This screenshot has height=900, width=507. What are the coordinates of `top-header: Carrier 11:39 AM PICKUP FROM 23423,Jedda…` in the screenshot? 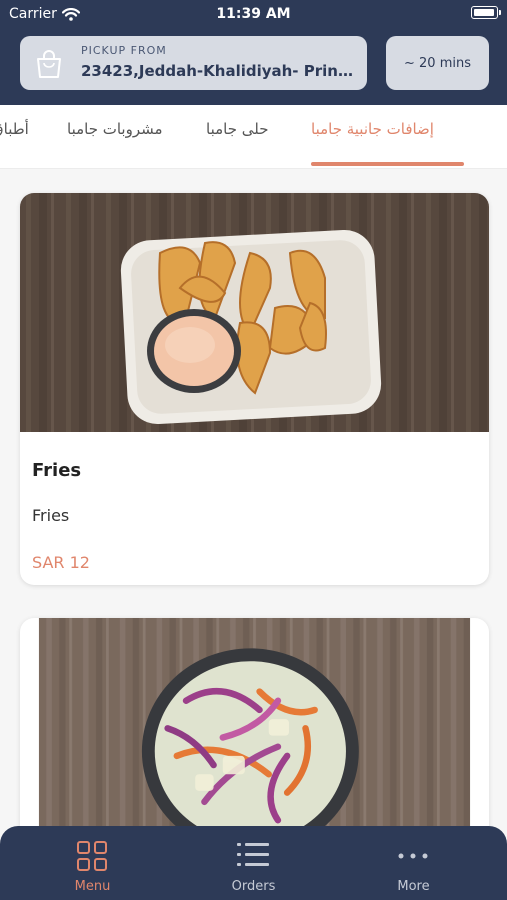 It's located at (253, 52).